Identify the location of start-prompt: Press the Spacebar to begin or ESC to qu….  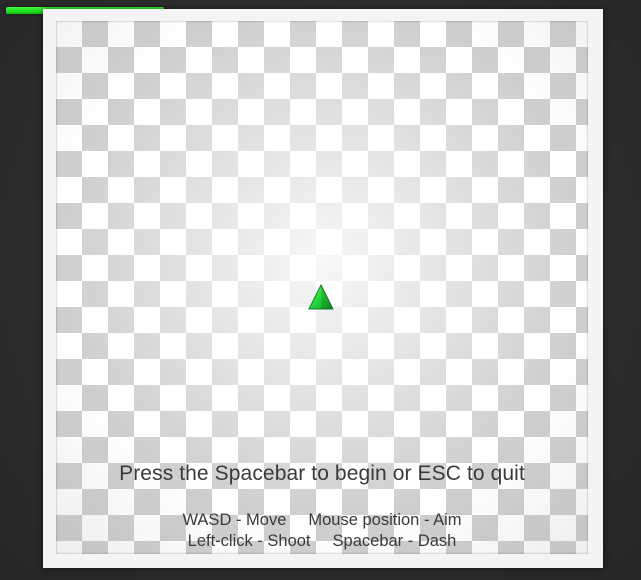
(322, 473).